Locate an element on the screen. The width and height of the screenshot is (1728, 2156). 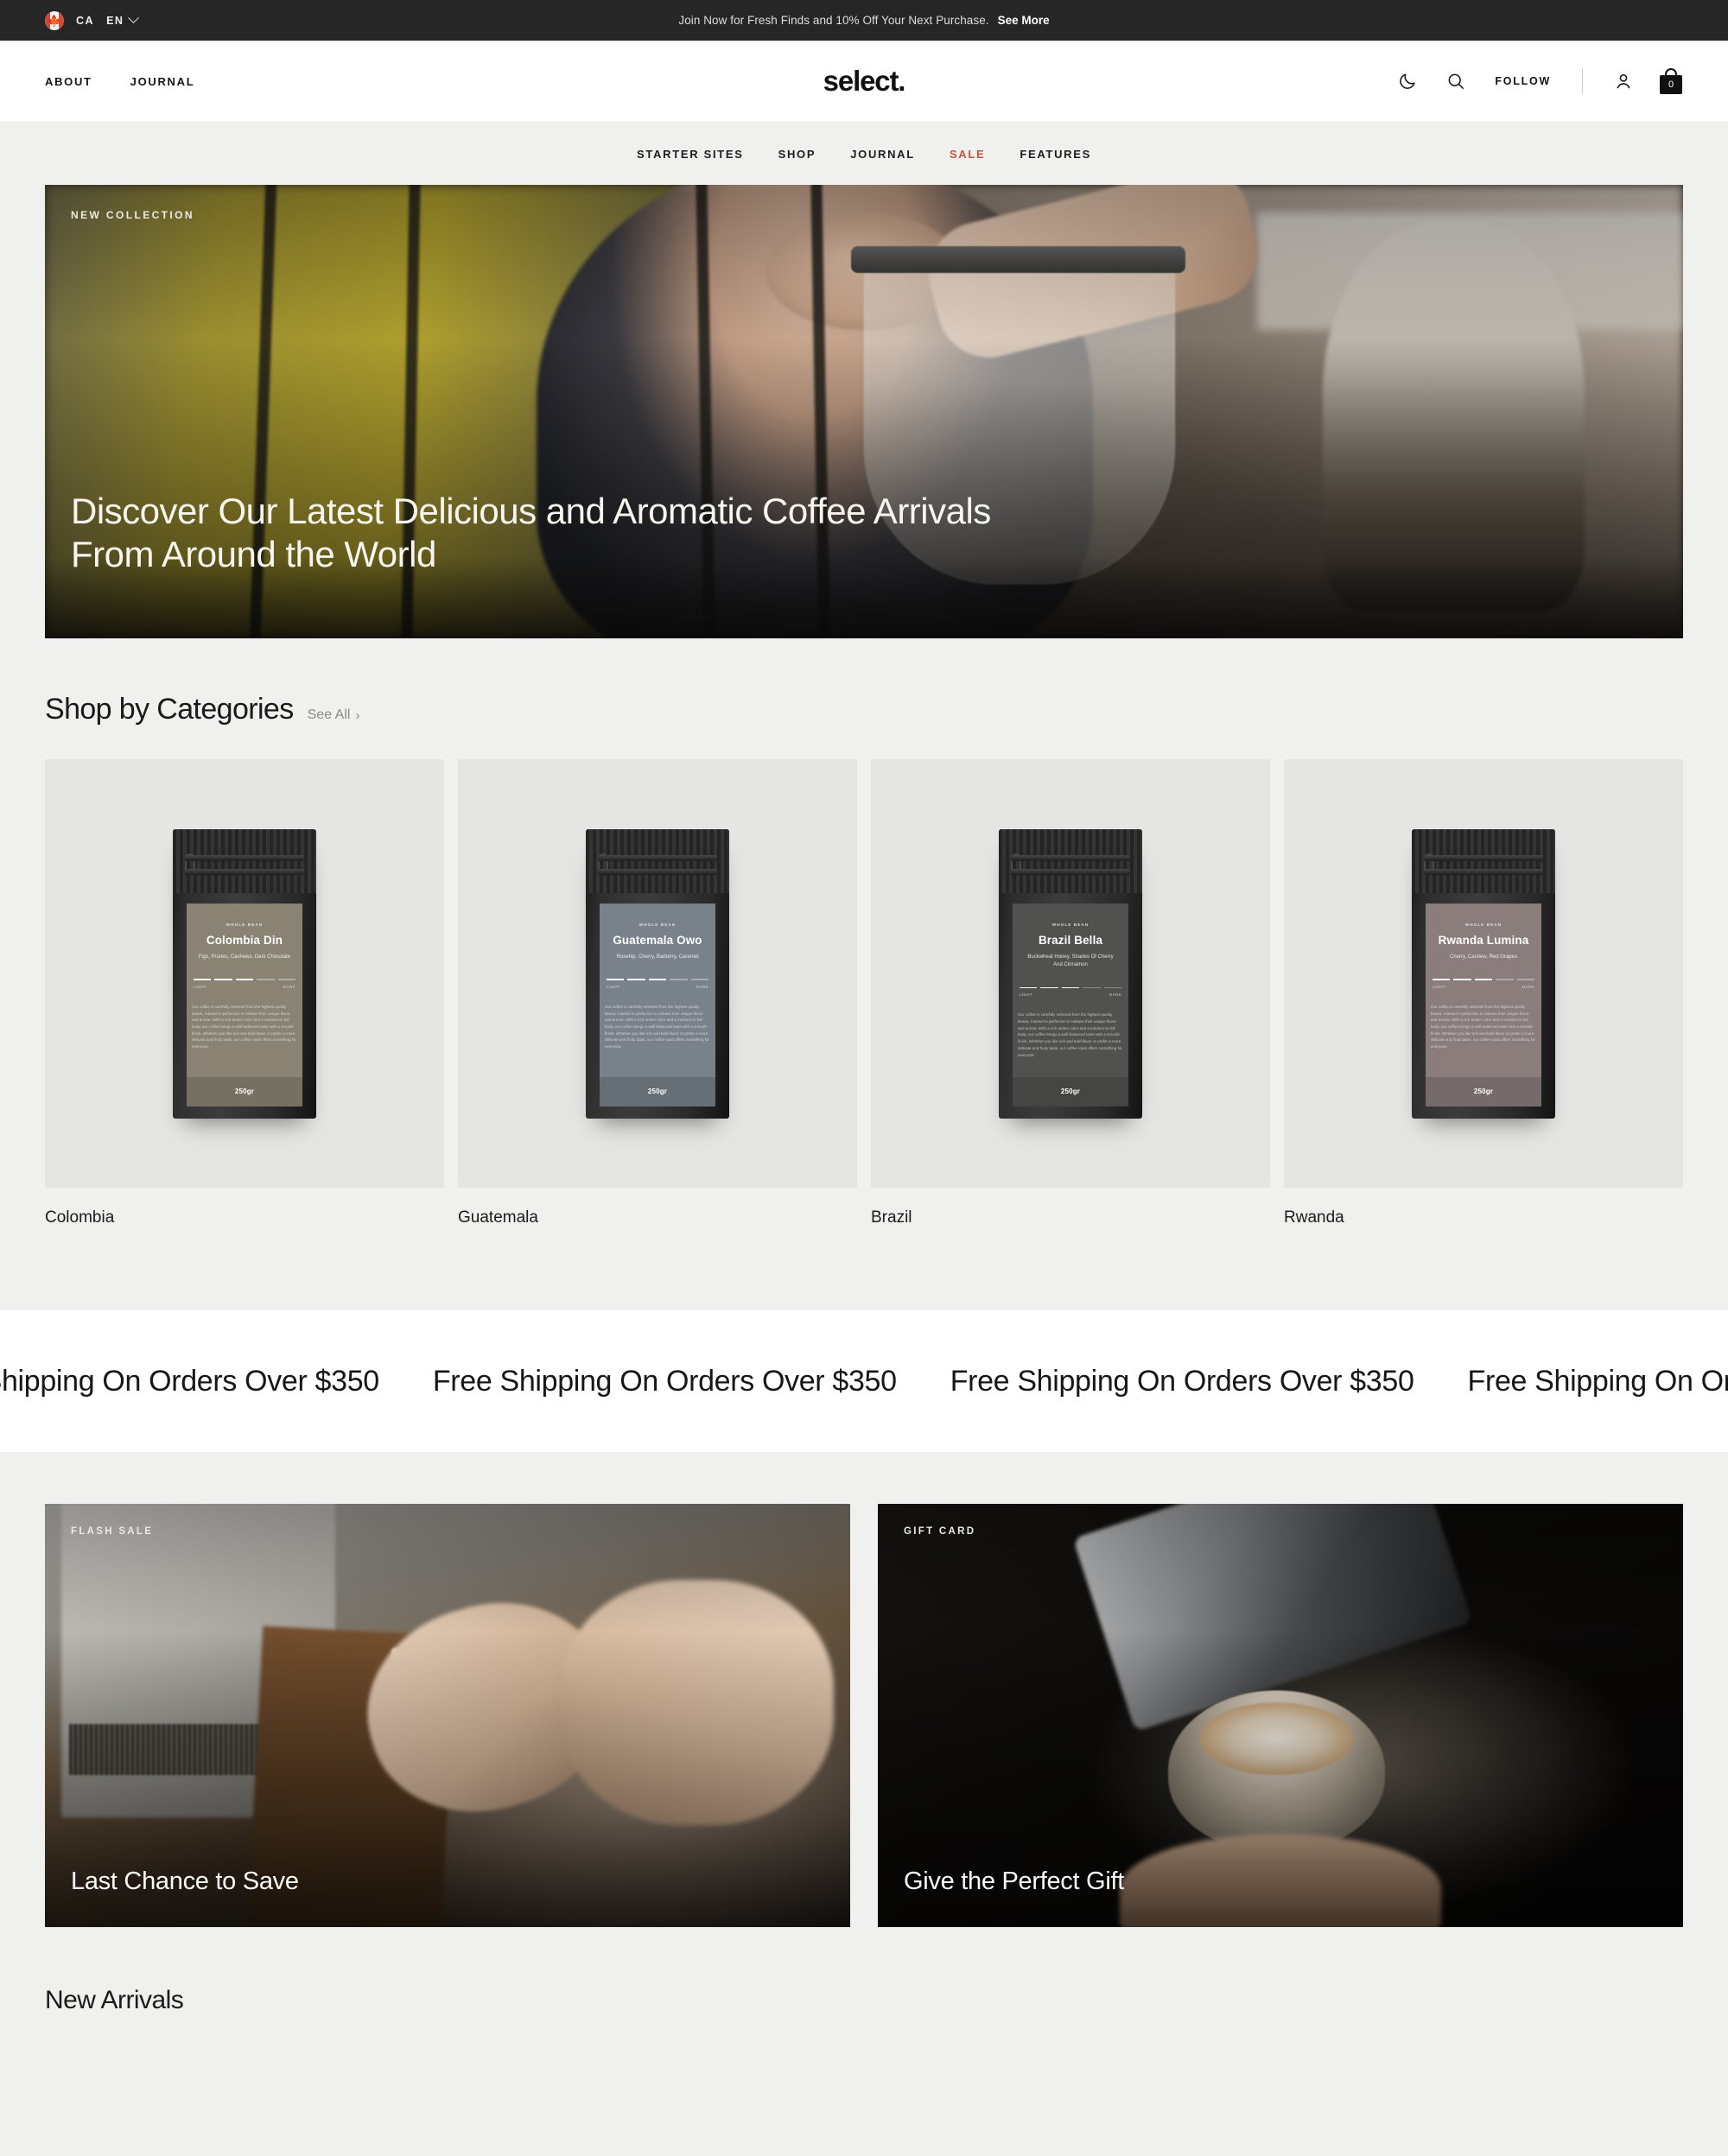
search-icon is located at coordinates (1456, 81).